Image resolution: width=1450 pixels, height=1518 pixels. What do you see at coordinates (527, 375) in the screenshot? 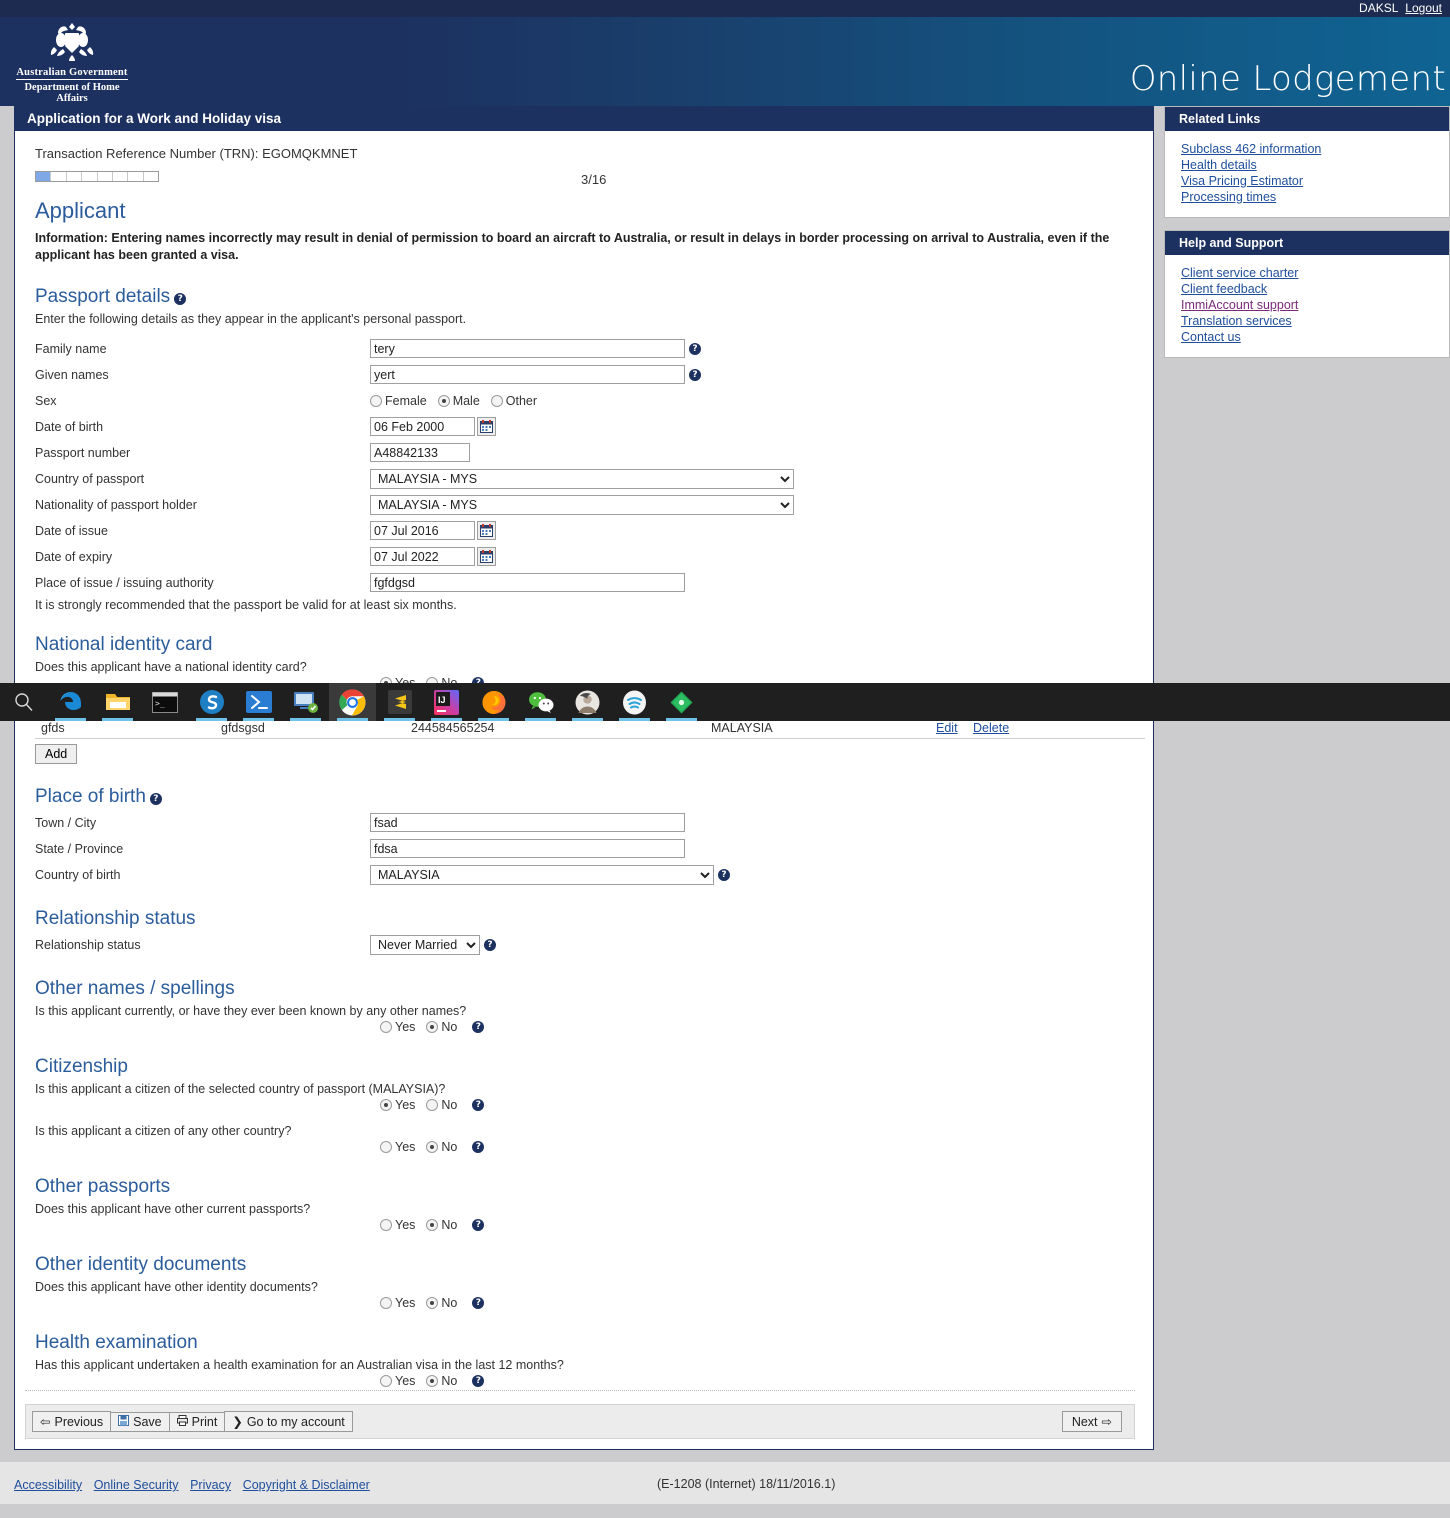
I see `given-names-input` at bounding box center [527, 375].